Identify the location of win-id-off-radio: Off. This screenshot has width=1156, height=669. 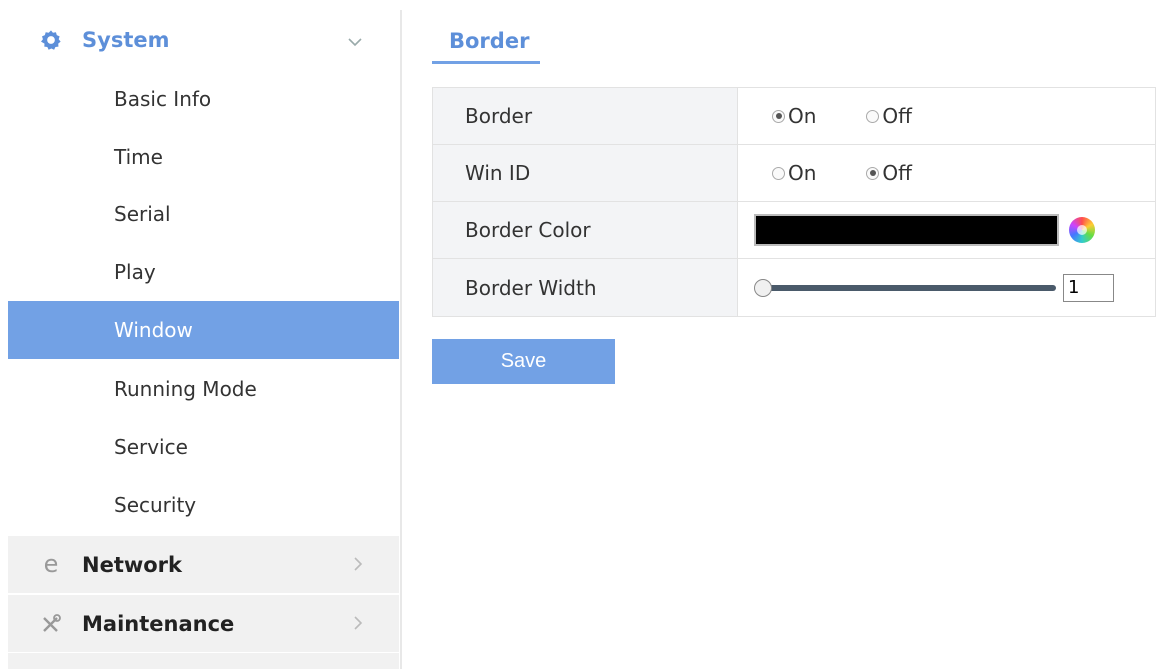
(889, 173).